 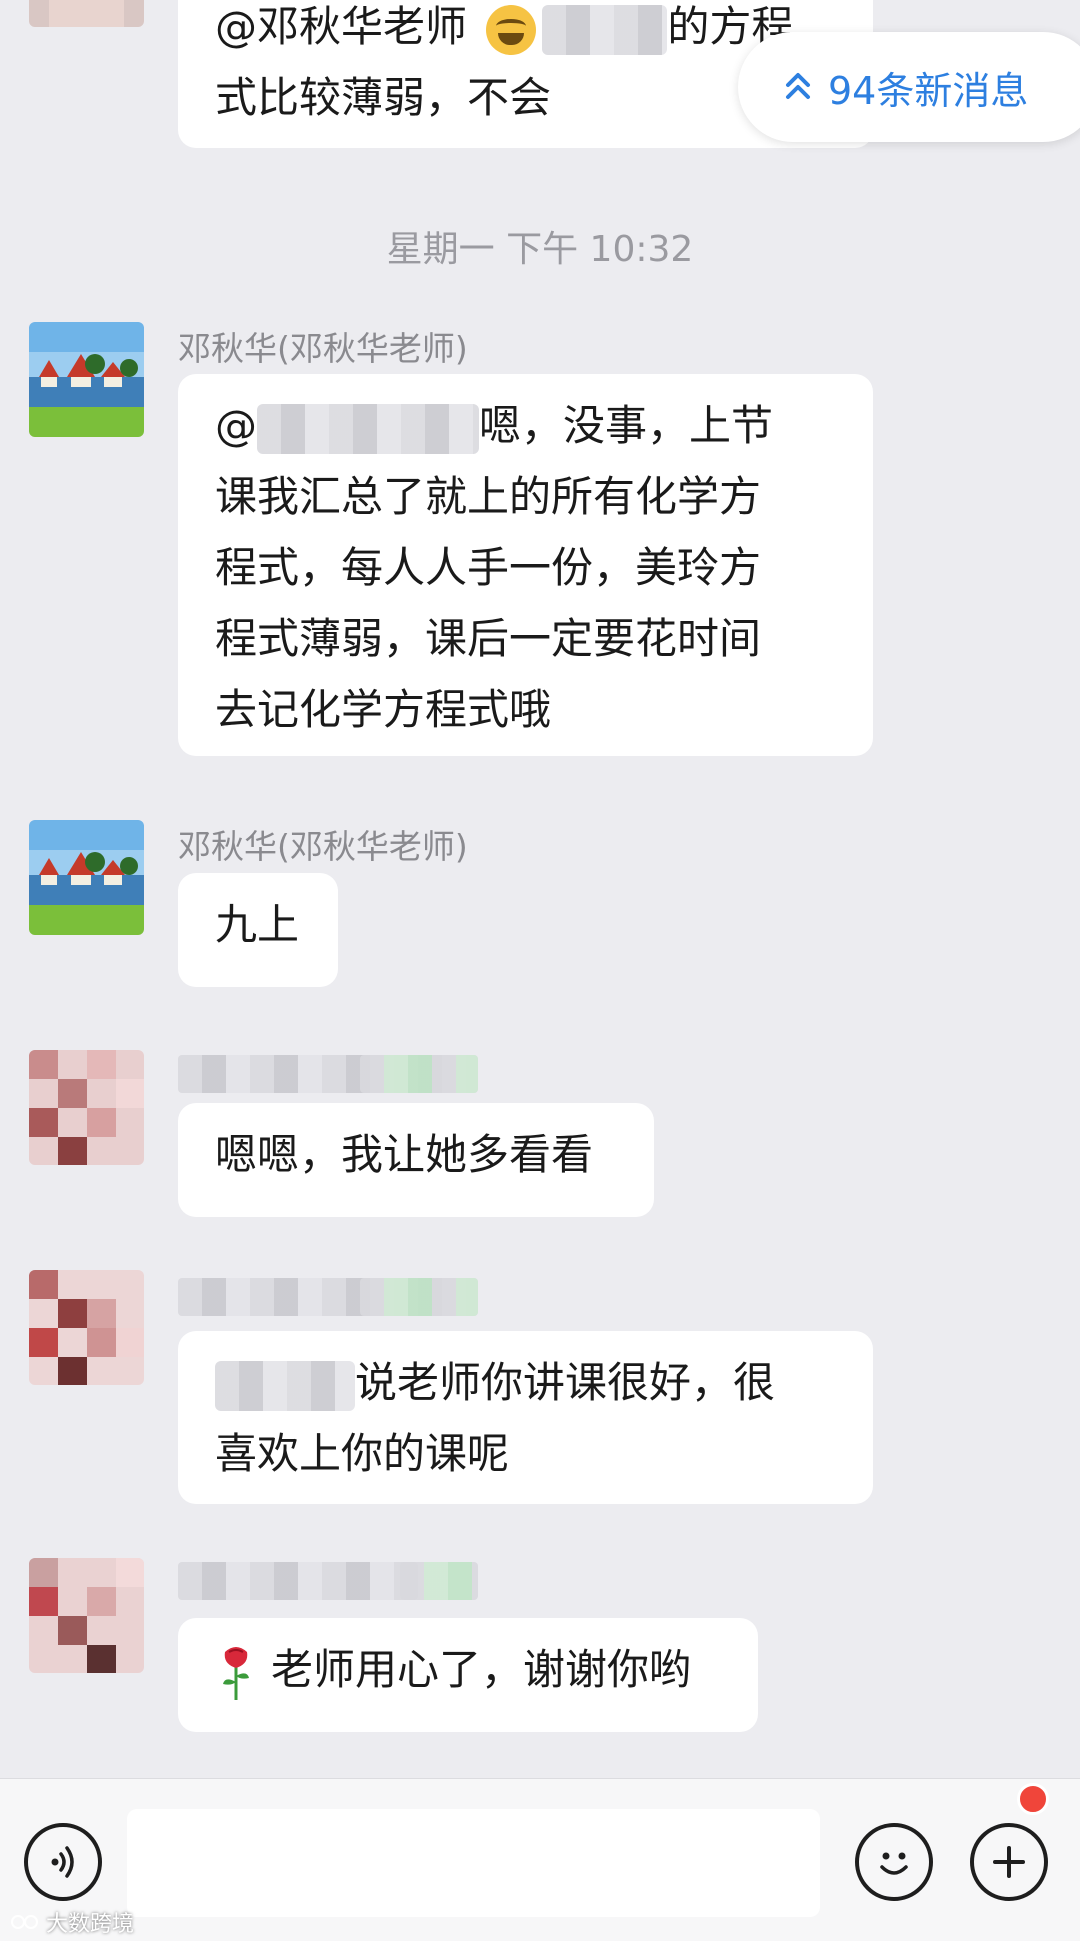 I want to click on watermark: 大数跨境, so click(x=72, y=1922).